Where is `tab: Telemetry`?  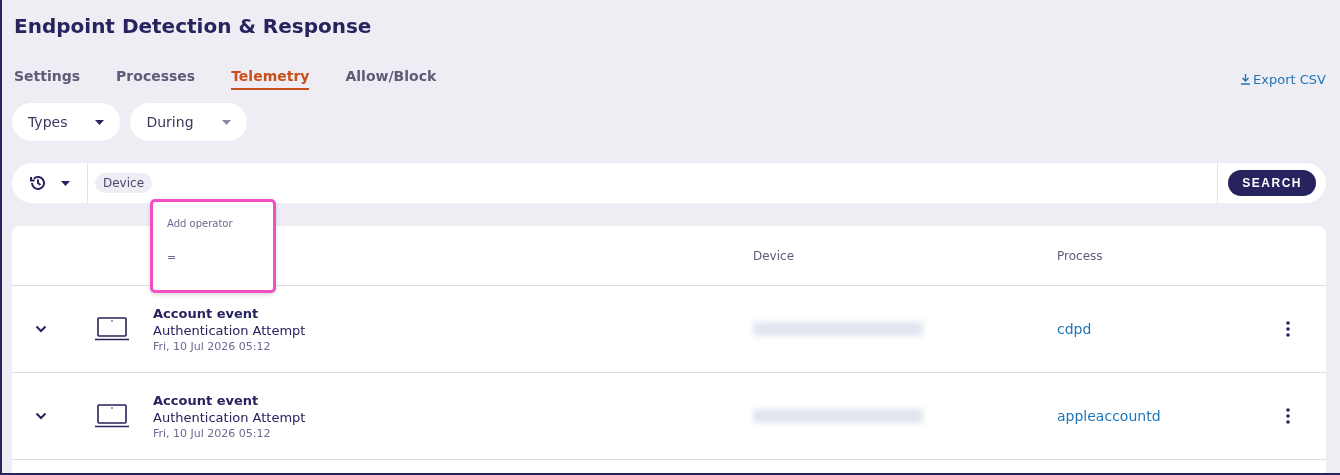 tab: Telemetry is located at coordinates (270, 79).